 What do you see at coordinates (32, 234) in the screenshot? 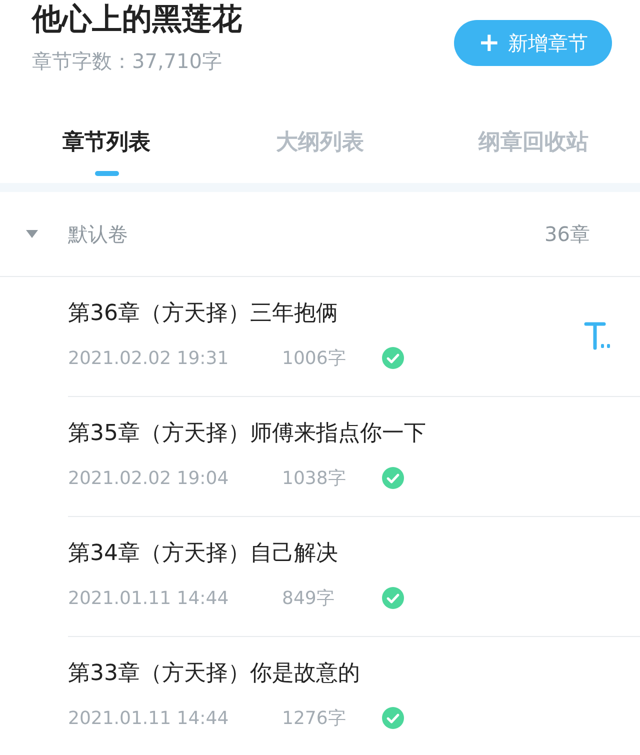
I see `caret-icon` at bounding box center [32, 234].